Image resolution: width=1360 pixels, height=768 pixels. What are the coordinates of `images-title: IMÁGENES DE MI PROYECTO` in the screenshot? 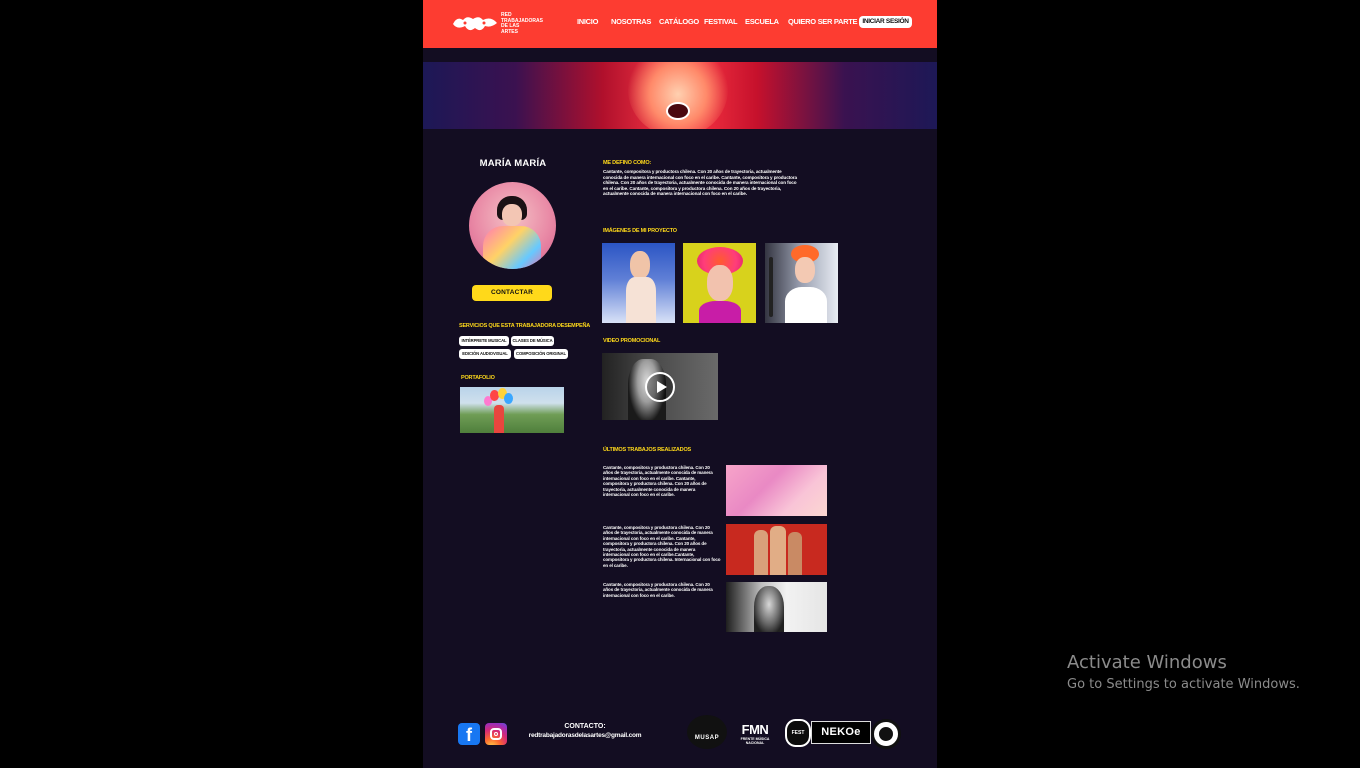 It's located at (640, 231).